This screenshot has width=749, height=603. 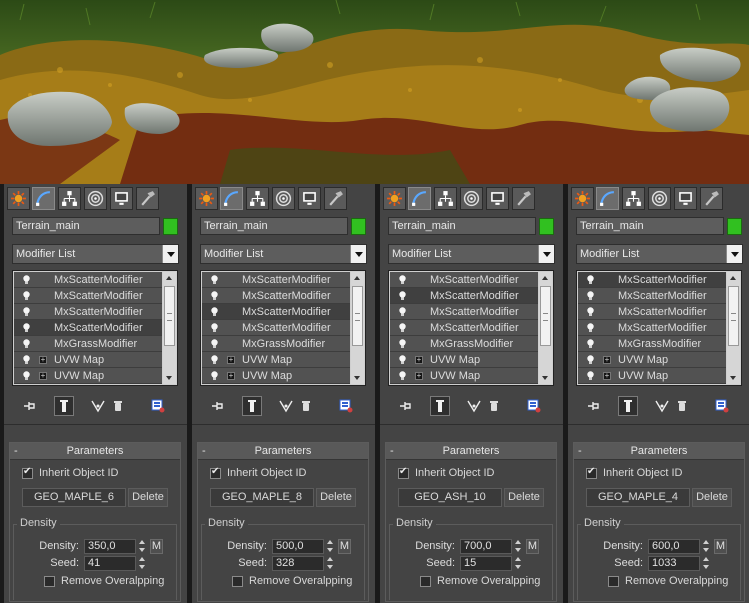 I want to click on density-input: 350,0, so click(x=110, y=546).